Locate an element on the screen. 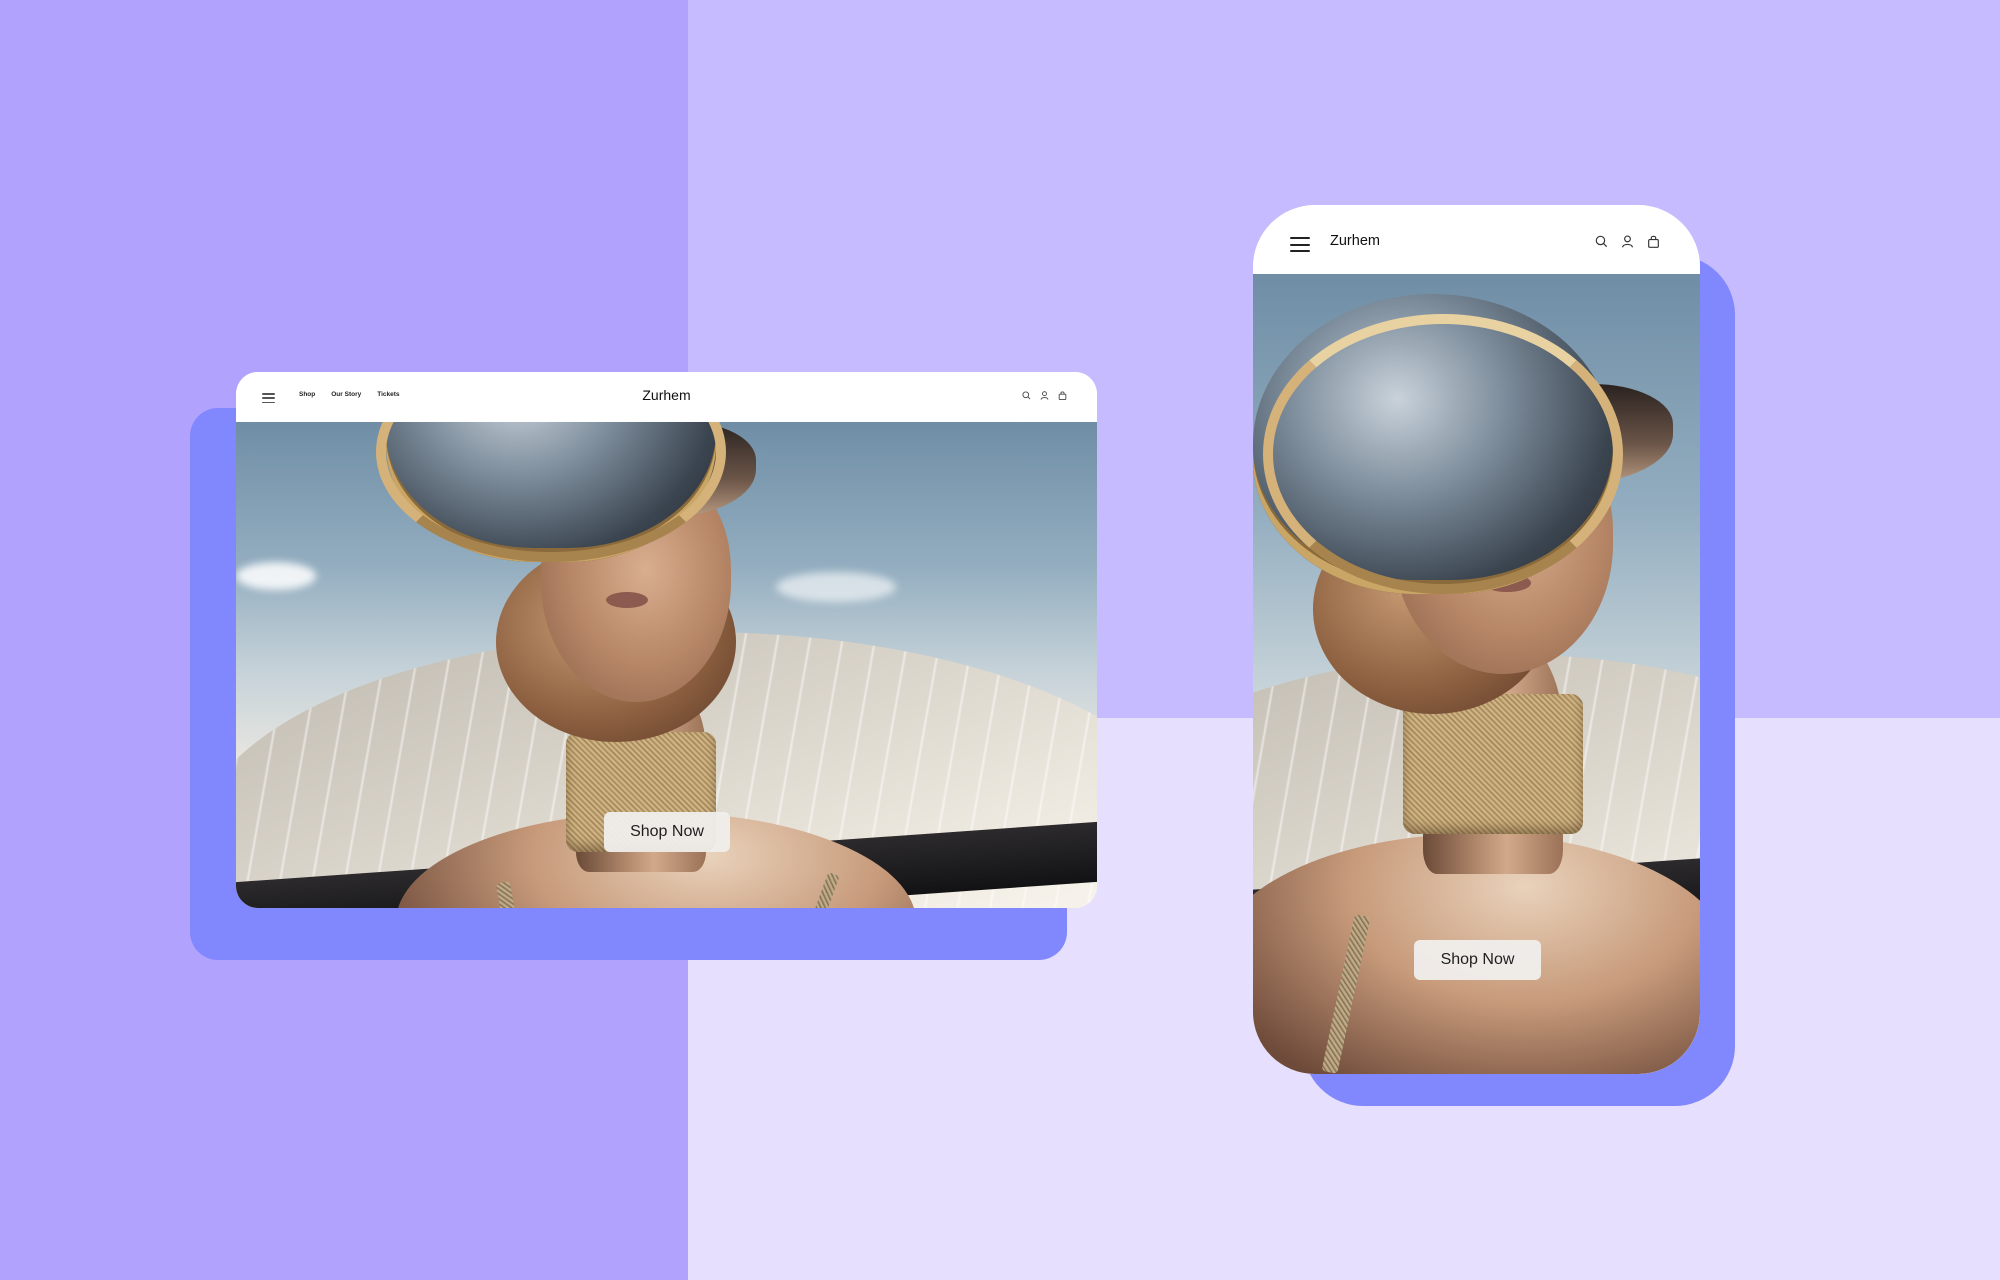  desktop-header: Shop Our Story Tickets Zurhem is located at coordinates (666, 397).